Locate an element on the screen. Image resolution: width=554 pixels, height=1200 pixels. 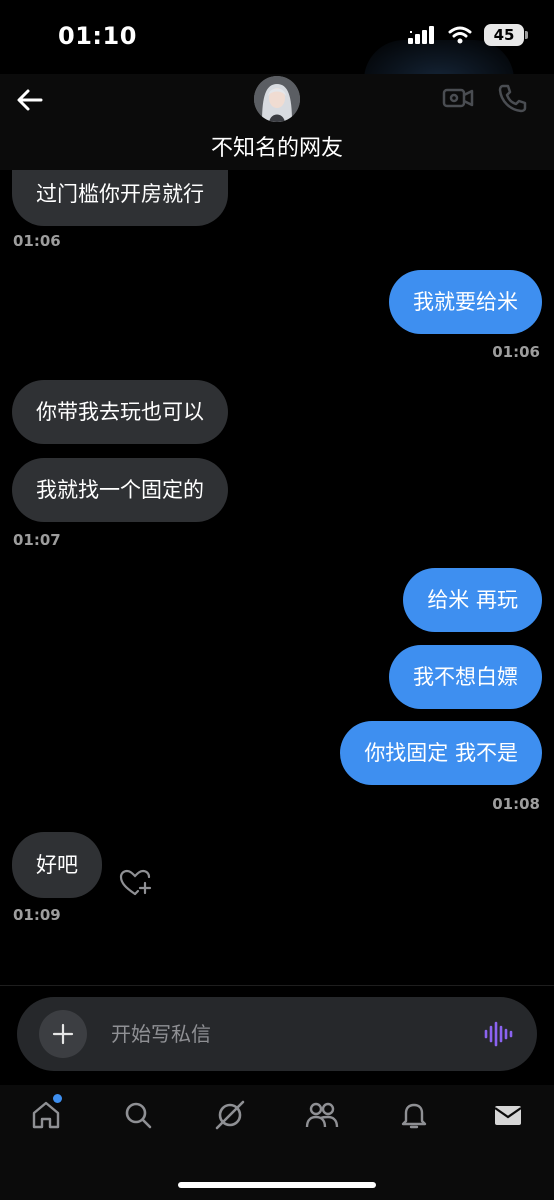
messages-icon is located at coordinates (508, 1115).